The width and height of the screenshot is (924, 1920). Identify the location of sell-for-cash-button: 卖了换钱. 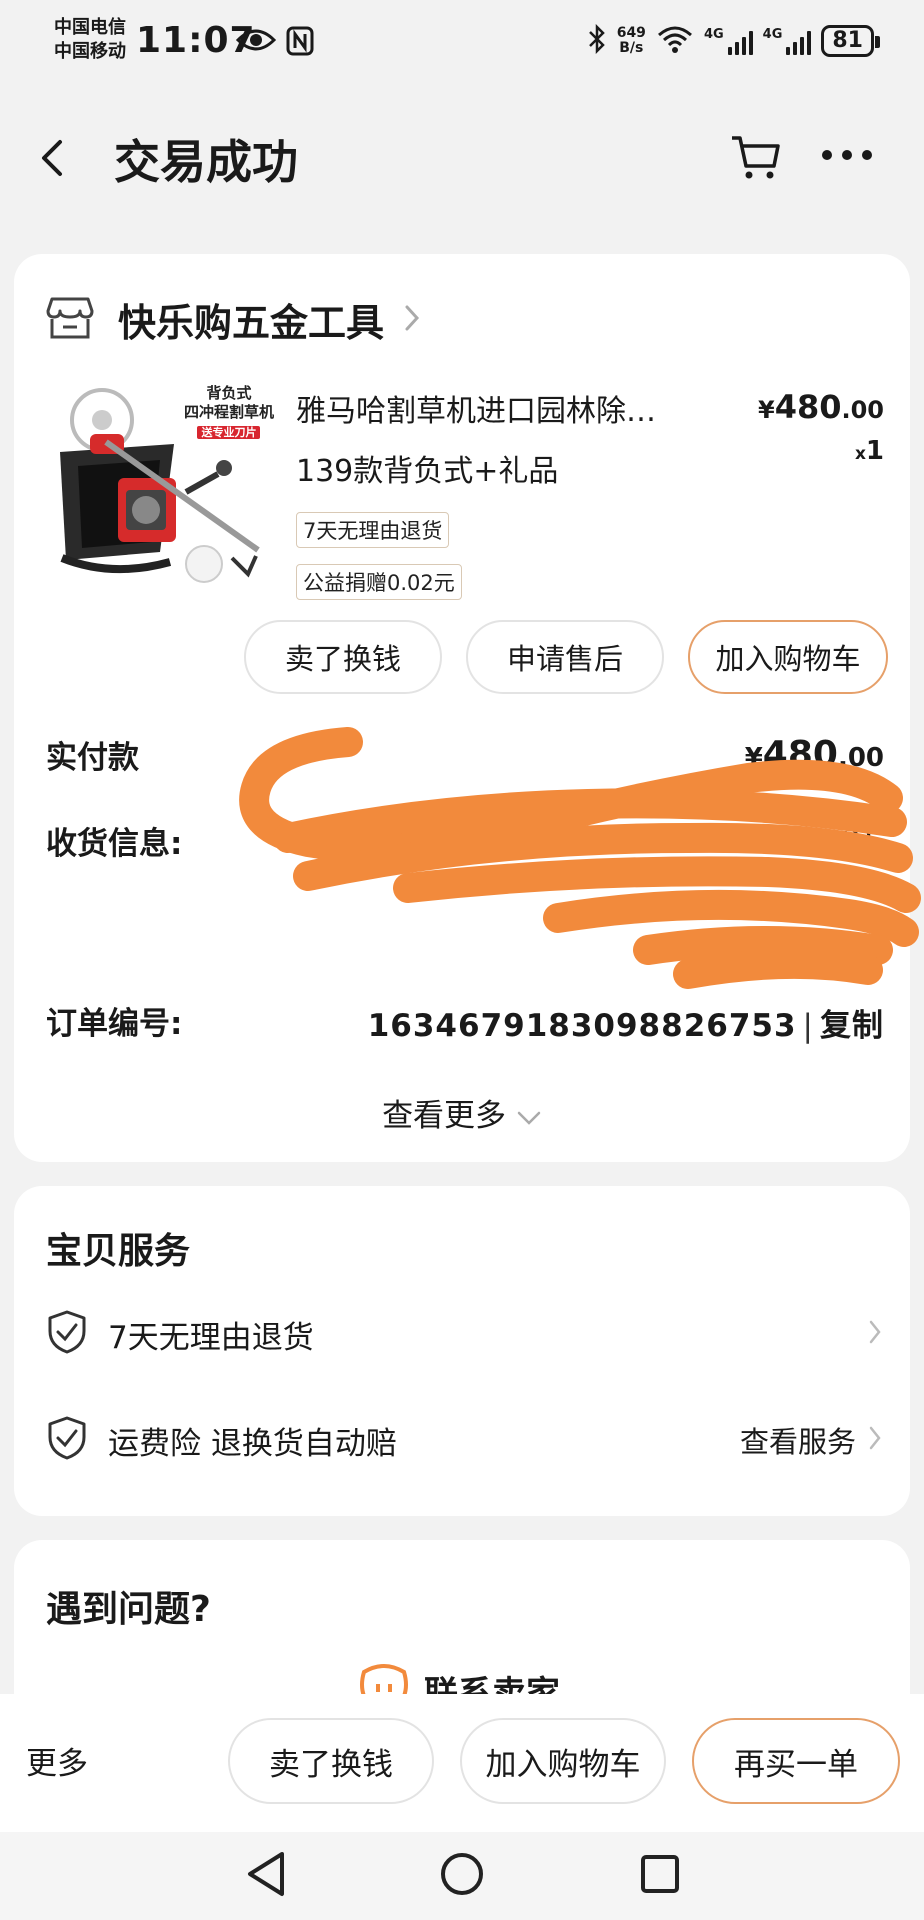
(343, 657).